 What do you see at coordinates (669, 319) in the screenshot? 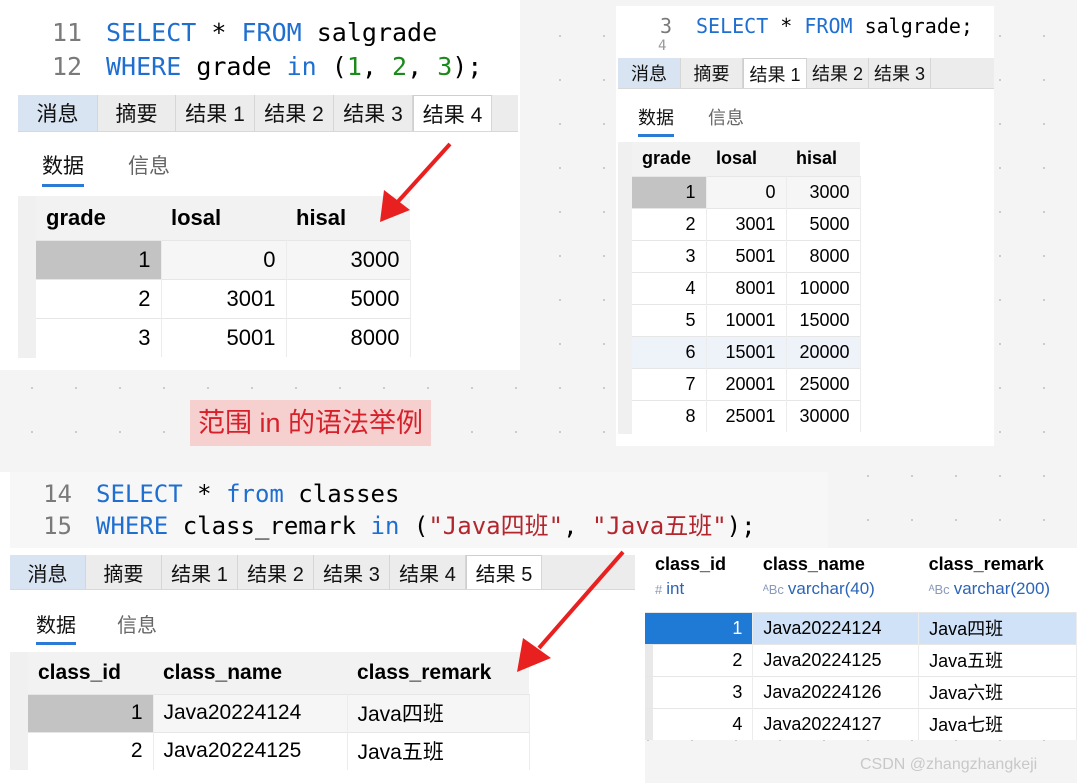
I see `table-cell: 5` at bounding box center [669, 319].